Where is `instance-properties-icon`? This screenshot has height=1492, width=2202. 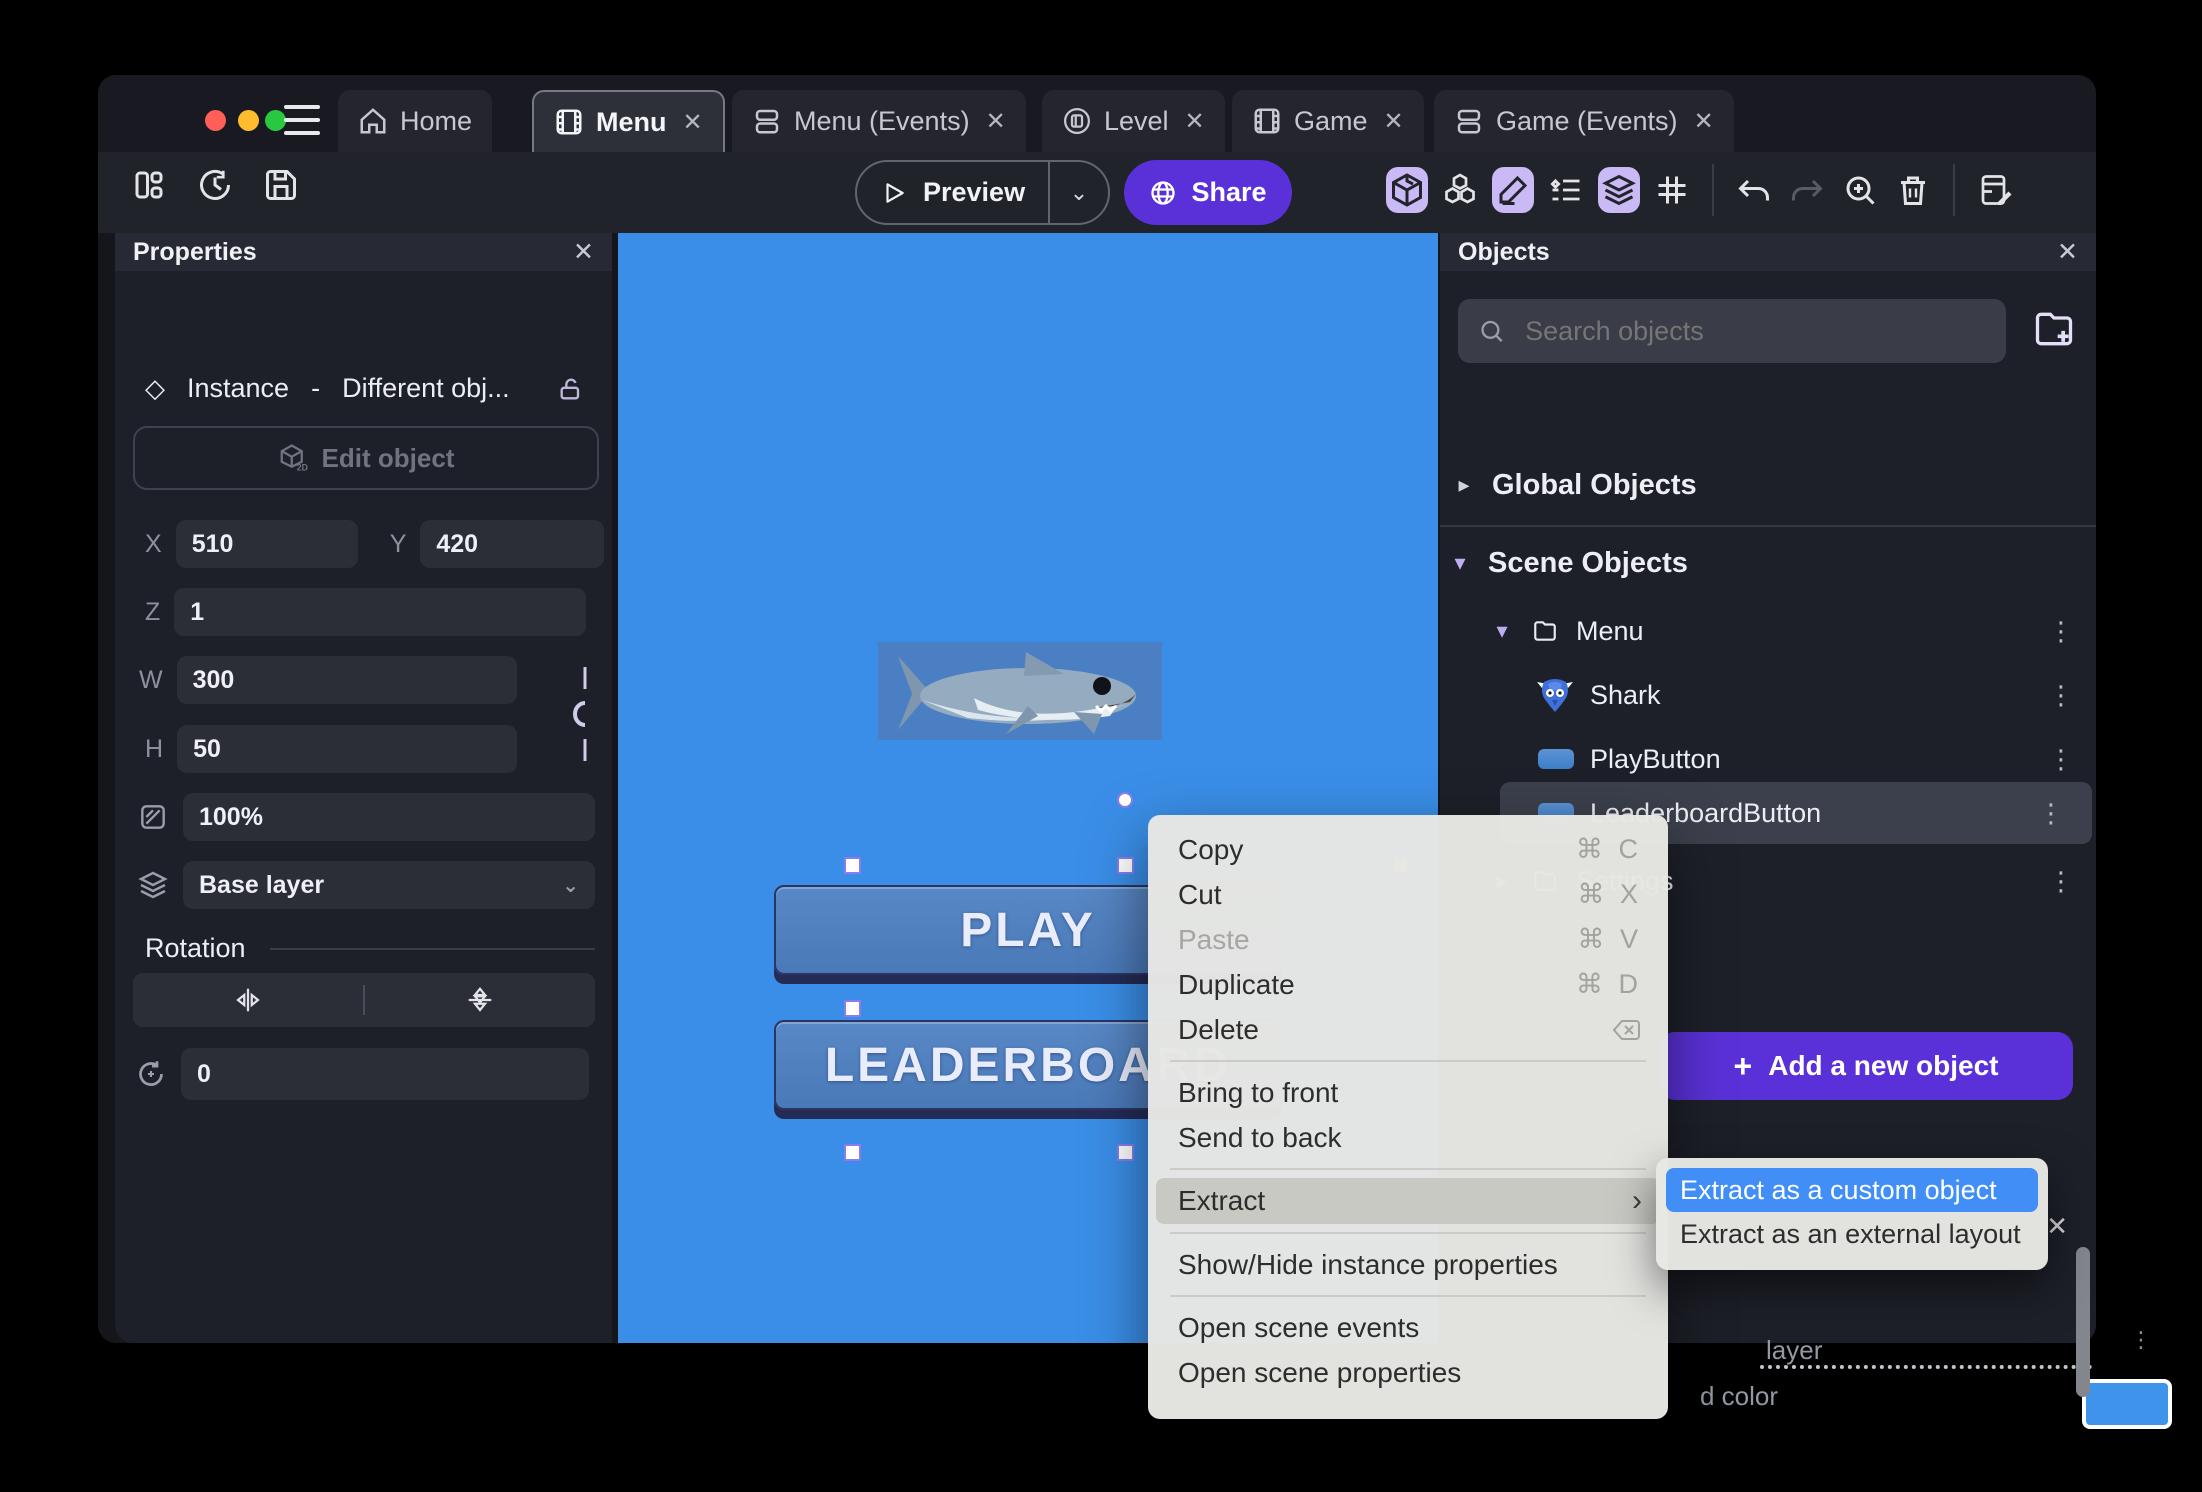 instance-properties-icon is located at coordinates (1566, 190).